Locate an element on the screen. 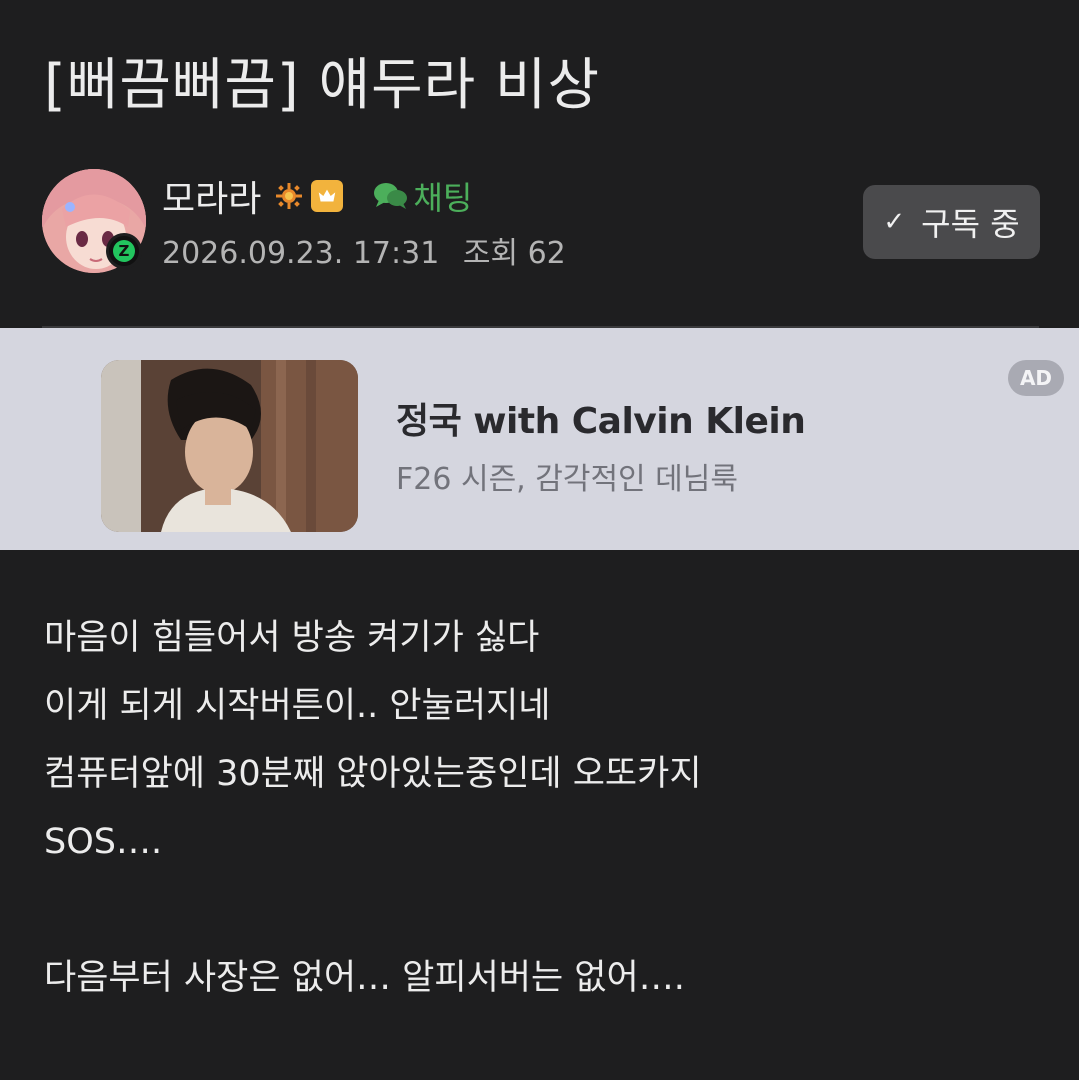 Image resolution: width=1079 pixels, height=1080 pixels. ad-image is located at coordinates (229, 446).